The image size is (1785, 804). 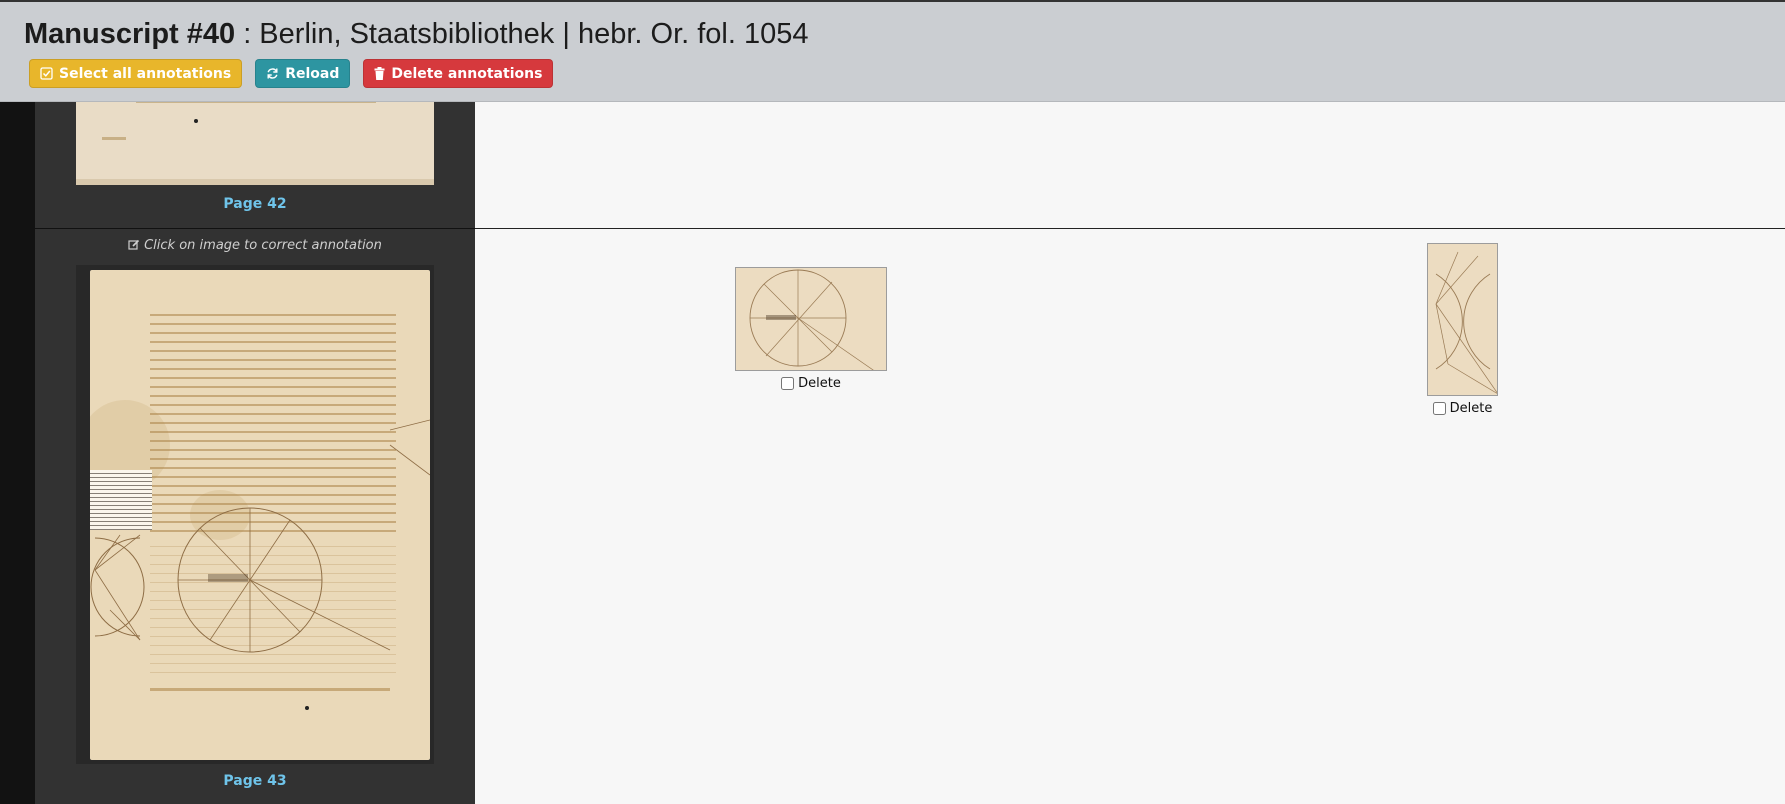 I want to click on delete-annotations-button: Delete annotations, so click(x=458, y=73).